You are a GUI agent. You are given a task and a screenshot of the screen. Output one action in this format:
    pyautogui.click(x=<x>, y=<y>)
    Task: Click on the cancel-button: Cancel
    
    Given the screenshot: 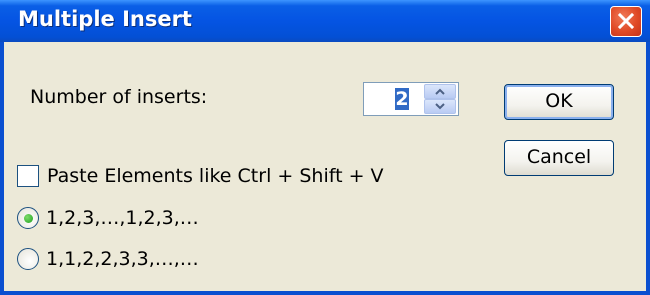 What is the action you would take?
    pyautogui.click(x=559, y=158)
    